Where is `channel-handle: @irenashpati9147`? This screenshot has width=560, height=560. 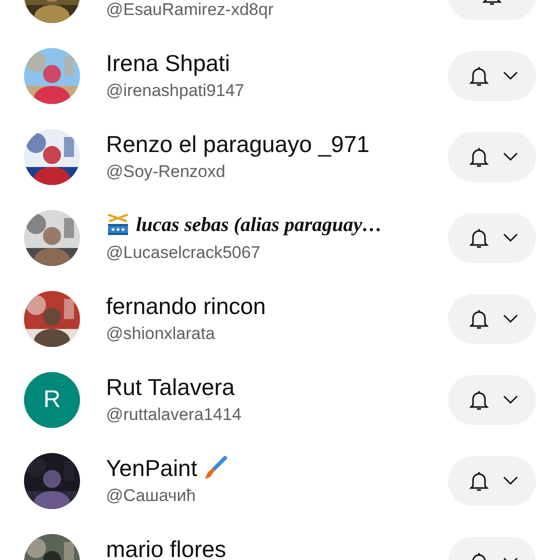 channel-handle: @irenashpati9147 is located at coordinates (176, 91).